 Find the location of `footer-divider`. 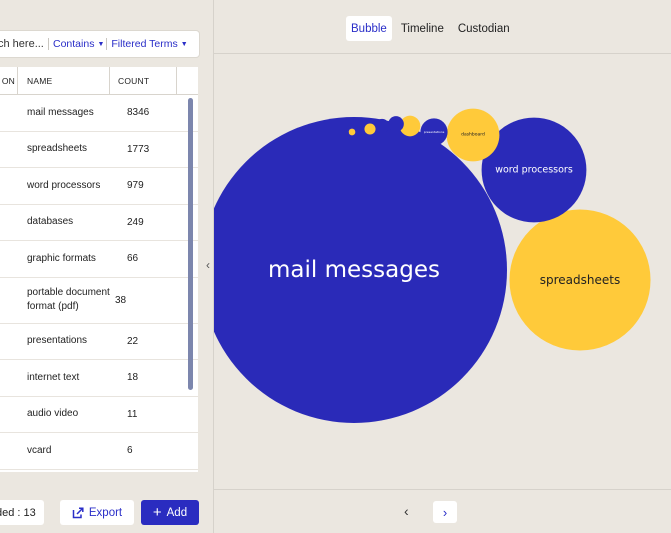

footer-divider is located at coordinates (442, 489).